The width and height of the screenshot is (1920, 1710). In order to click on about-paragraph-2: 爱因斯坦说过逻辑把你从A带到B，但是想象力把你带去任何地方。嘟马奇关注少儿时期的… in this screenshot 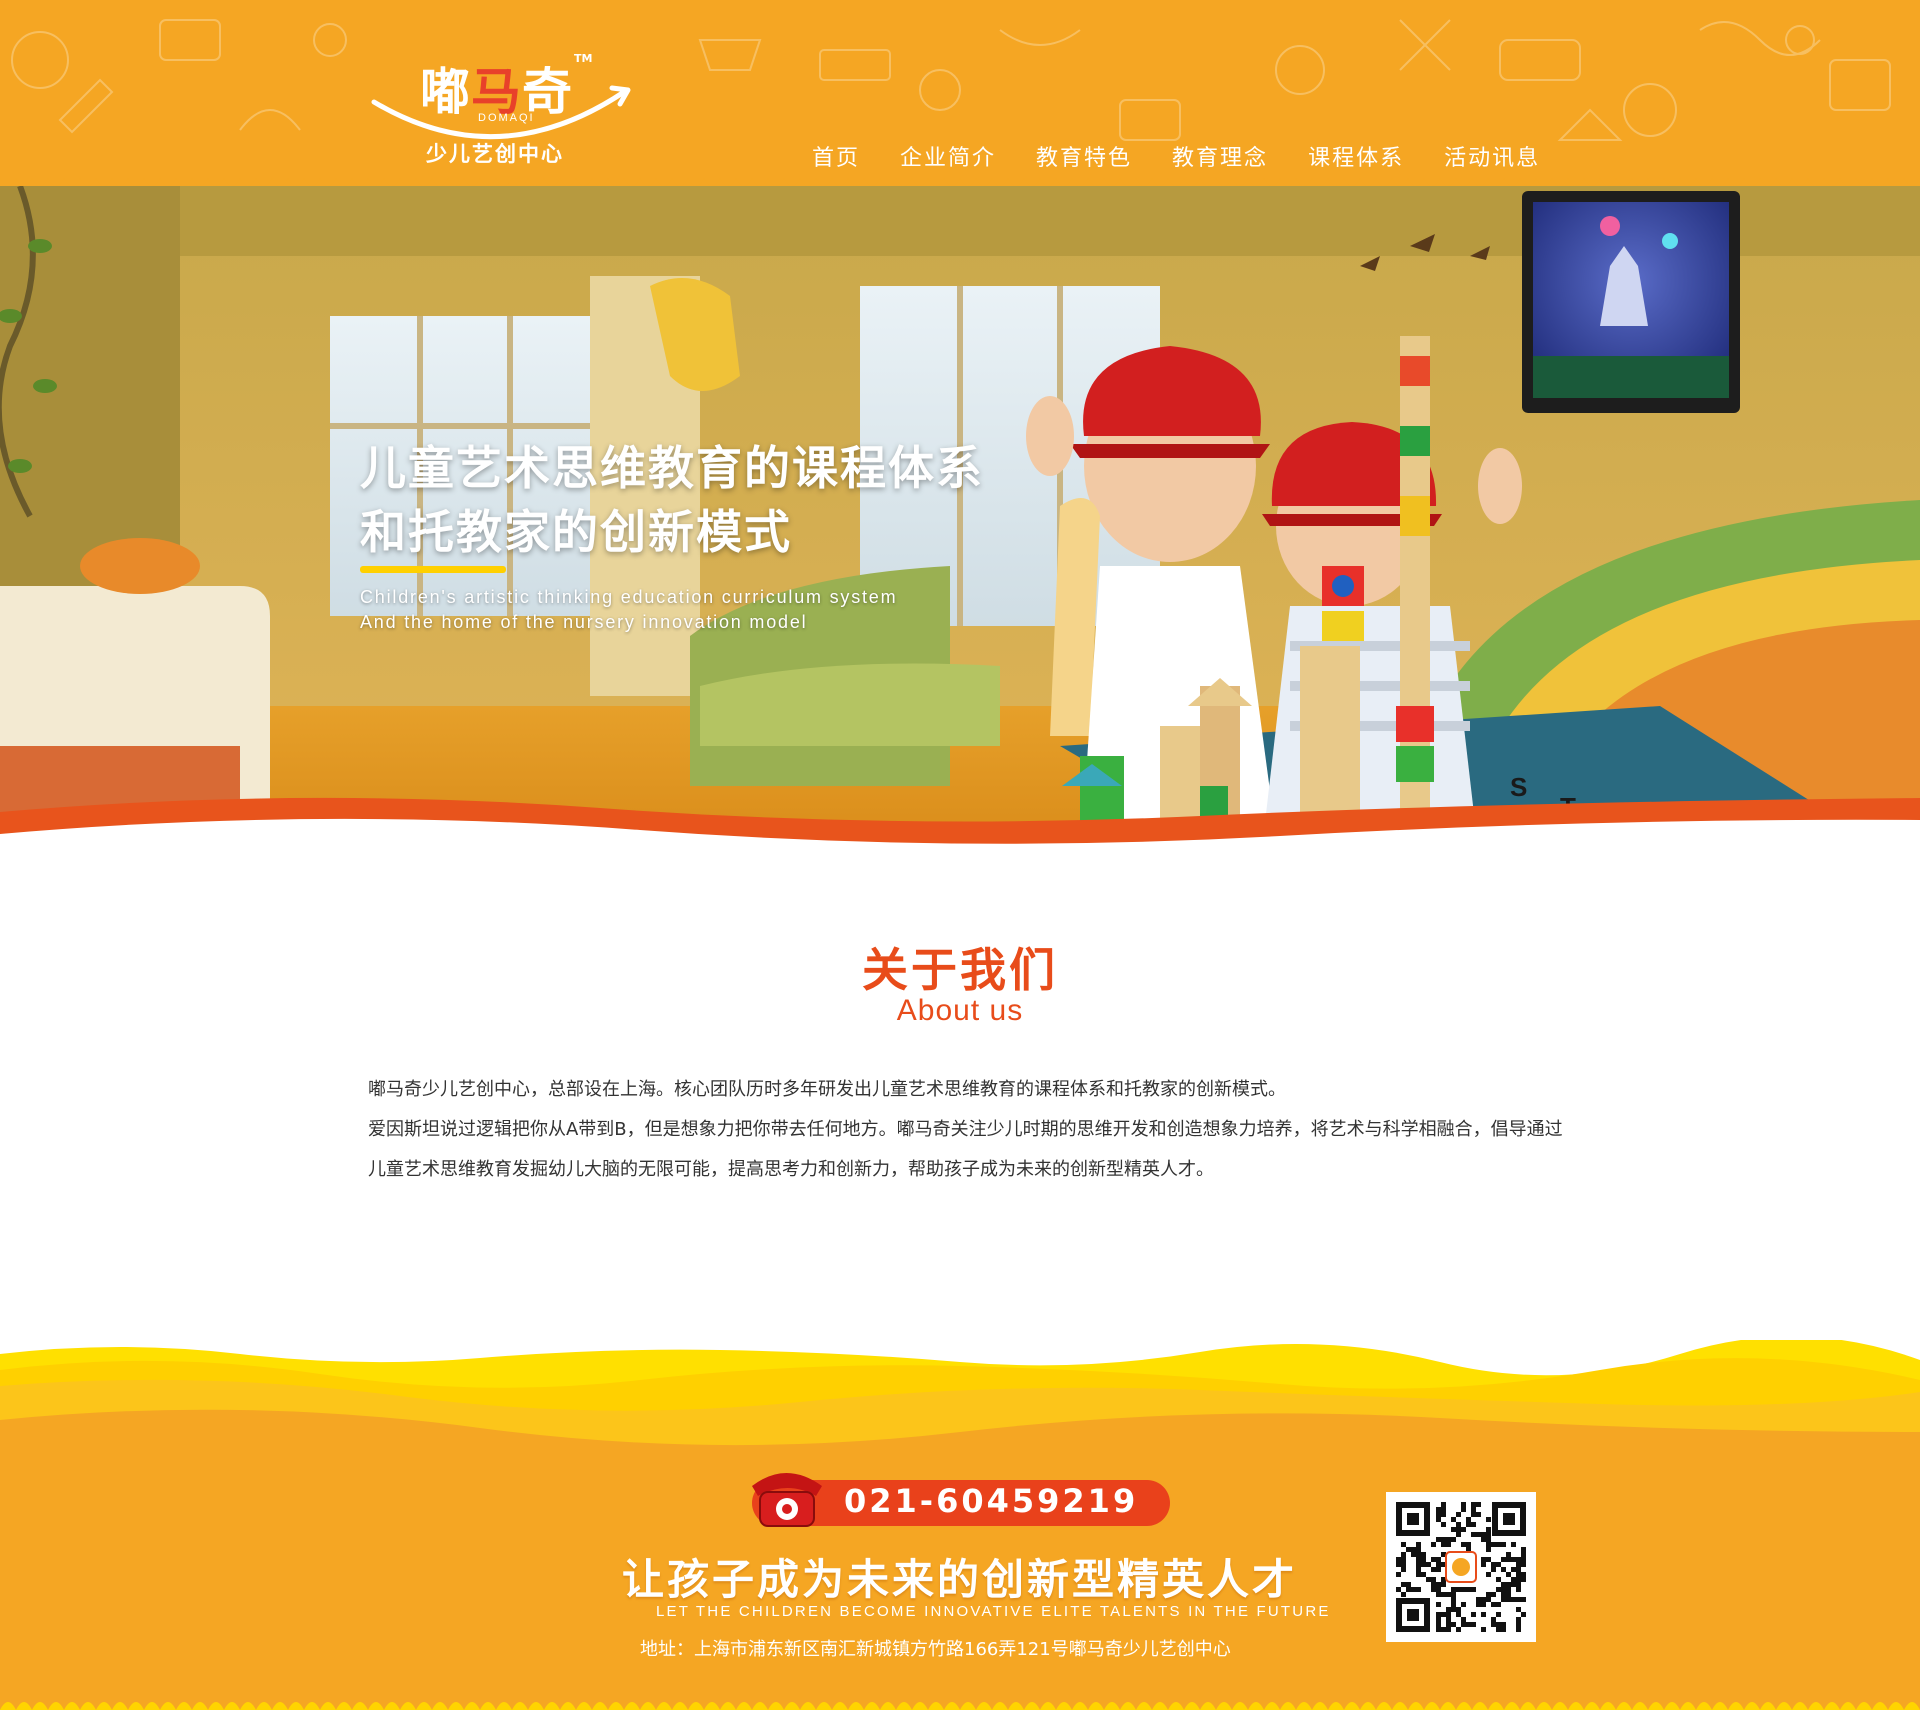, I will do `click(965, 1149)`.